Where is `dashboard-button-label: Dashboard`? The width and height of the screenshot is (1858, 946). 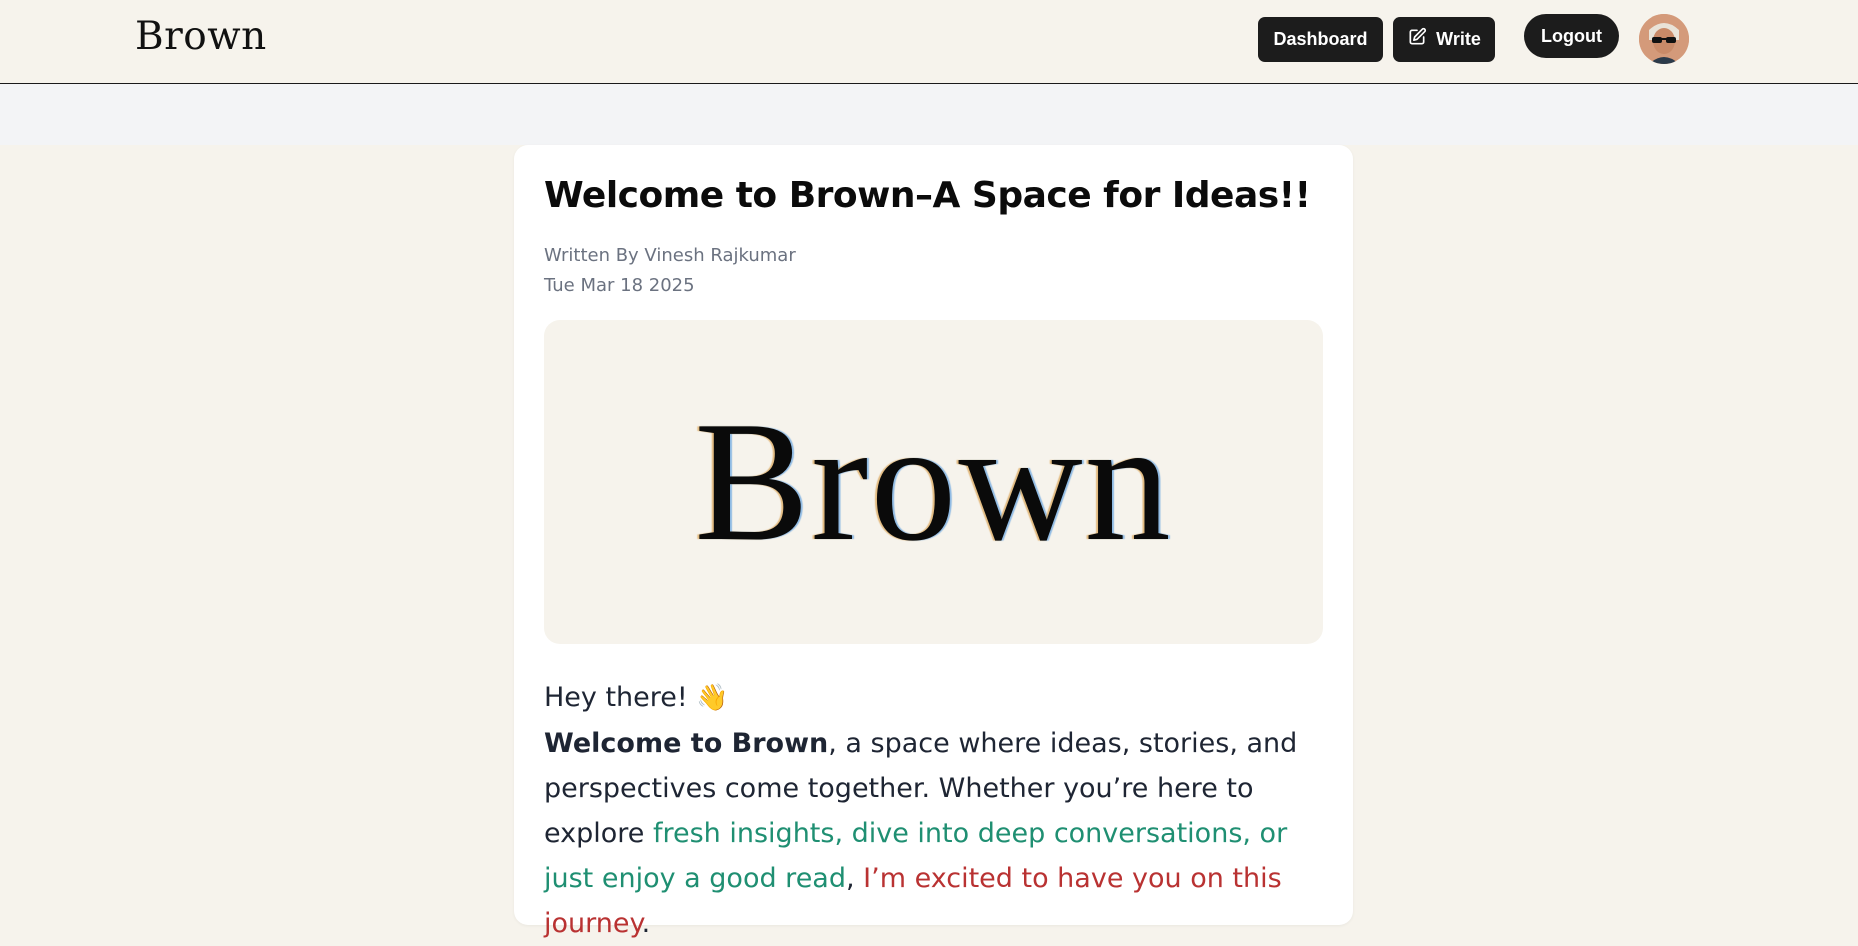
dashboard-button-label: Dashboard is located at coordinates (1320, 39).